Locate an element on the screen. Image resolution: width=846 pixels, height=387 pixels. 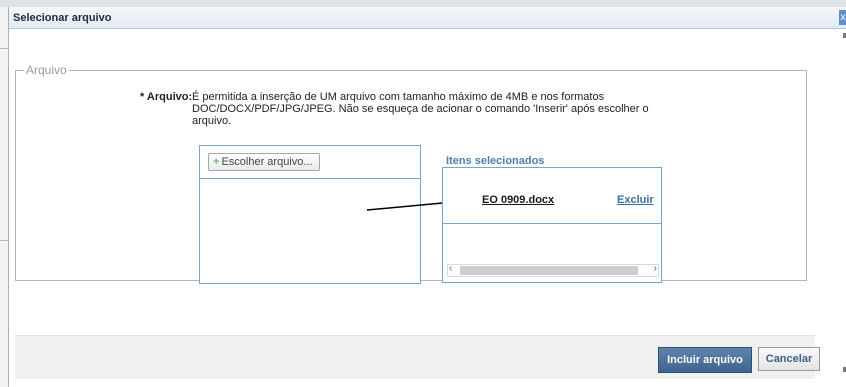
arquivo-field-label: * Arquivo: is located at coordinates (166, 97).